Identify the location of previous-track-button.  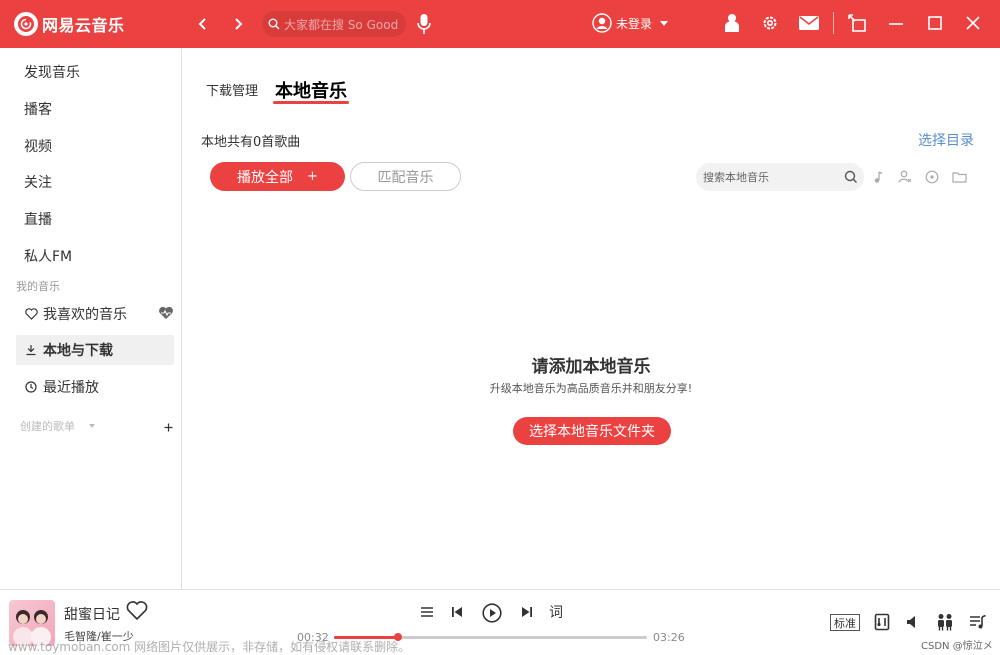
(457, 612).